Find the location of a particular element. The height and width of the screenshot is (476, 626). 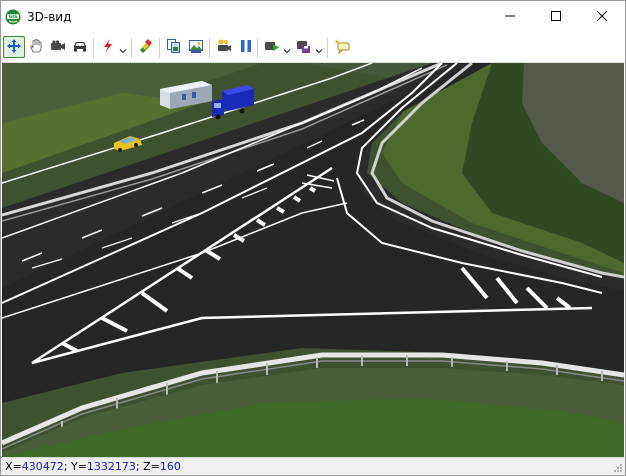

comment-button is located at coordinates (342, 47).